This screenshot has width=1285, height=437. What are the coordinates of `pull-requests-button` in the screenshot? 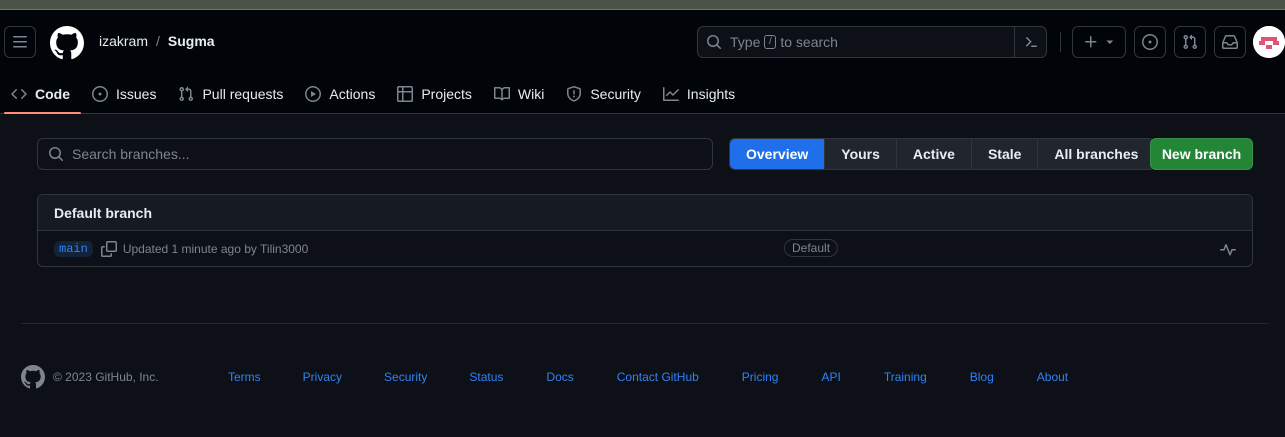 It's located at (1190, 42).